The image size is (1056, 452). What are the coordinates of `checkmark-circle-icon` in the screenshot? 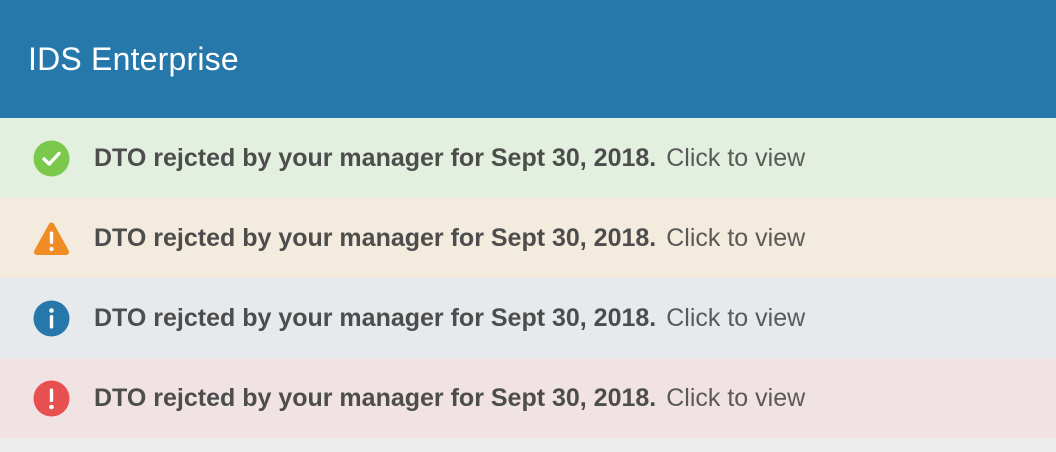 It's located at (51, 158).